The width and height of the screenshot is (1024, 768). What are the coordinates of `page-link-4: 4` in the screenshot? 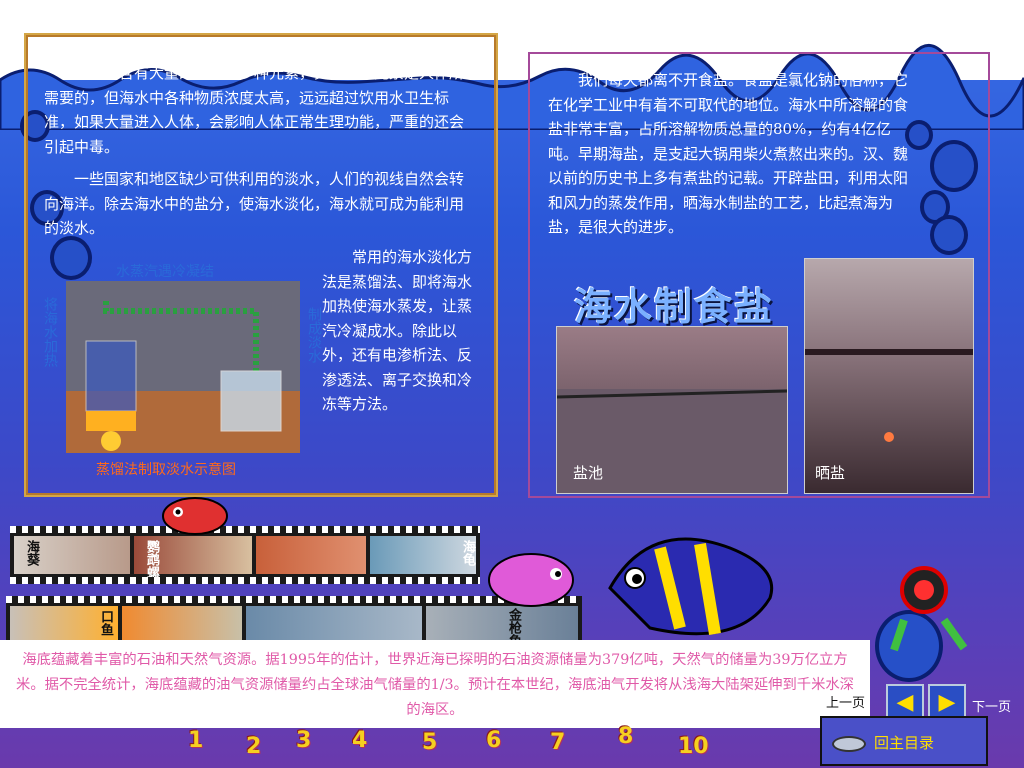 It's located at (359, 740).